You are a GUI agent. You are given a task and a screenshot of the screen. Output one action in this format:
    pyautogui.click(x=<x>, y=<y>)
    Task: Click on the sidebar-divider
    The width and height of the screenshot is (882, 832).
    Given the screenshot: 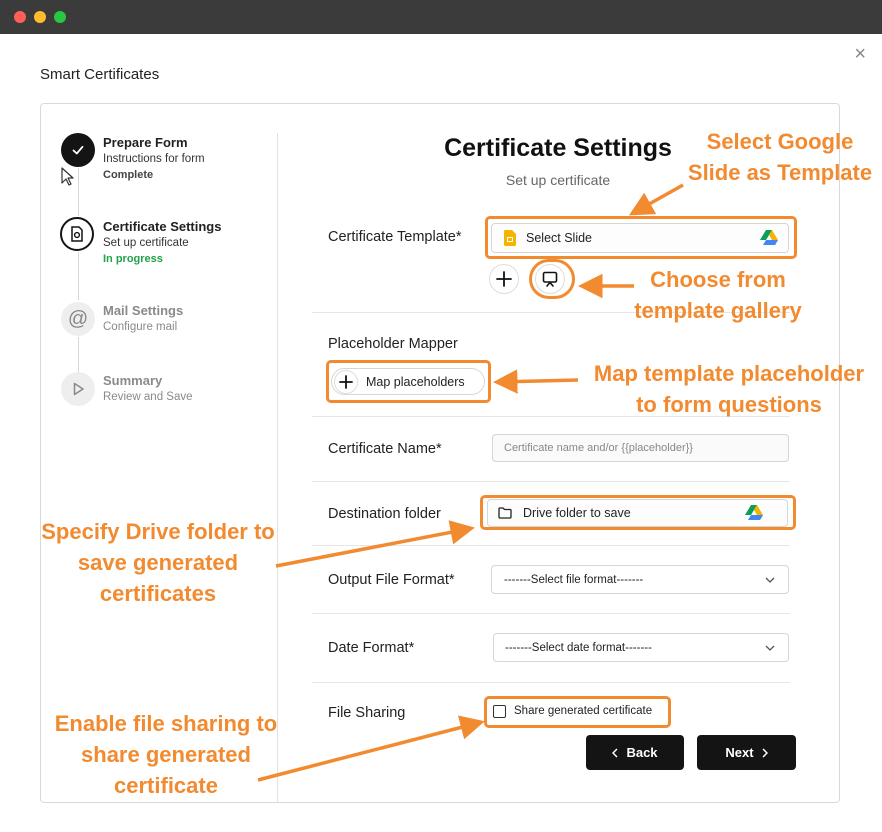 What is the action you would take?
    pyautogui.click(x=277, y=468)
    